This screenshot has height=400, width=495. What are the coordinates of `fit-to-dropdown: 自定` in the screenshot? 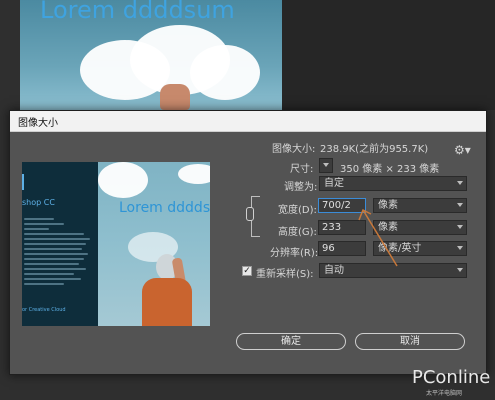 It's located at (393, 183).